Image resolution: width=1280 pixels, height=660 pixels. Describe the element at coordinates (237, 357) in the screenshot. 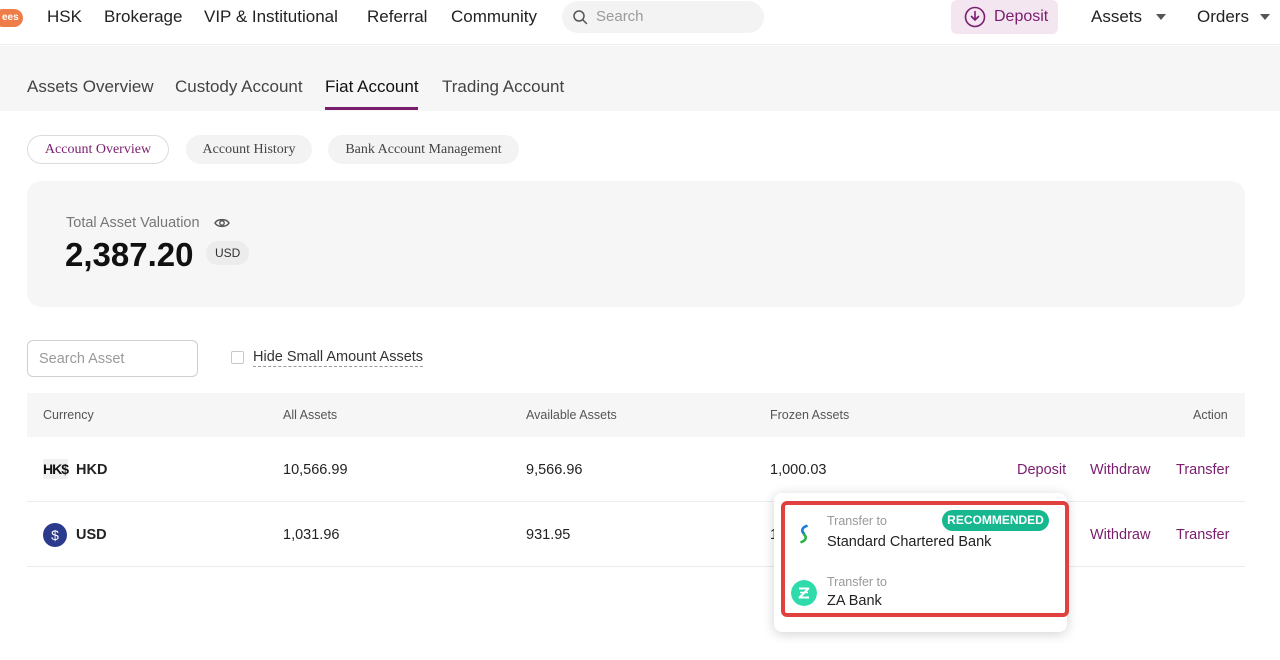

I see `hide-small-assets-checkbox` at that location.